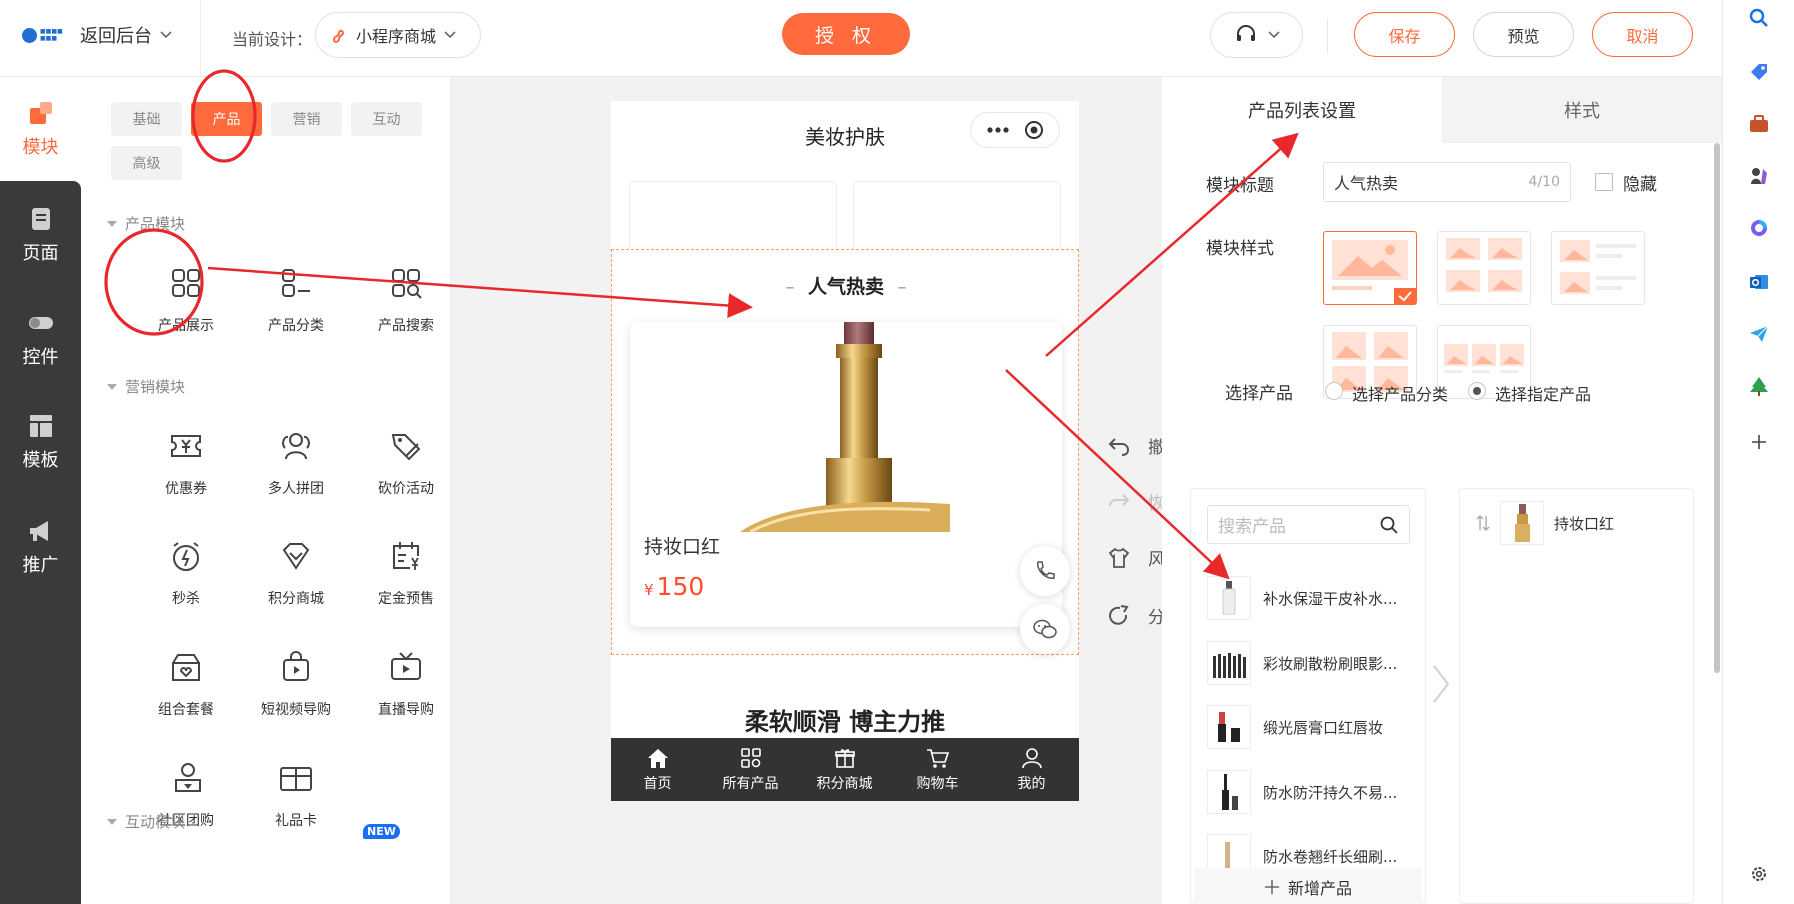 Image resolution: width=1794 pixels, height=904 pixels. I want to click on component-product-category: 产品分类, so click(296, 299).